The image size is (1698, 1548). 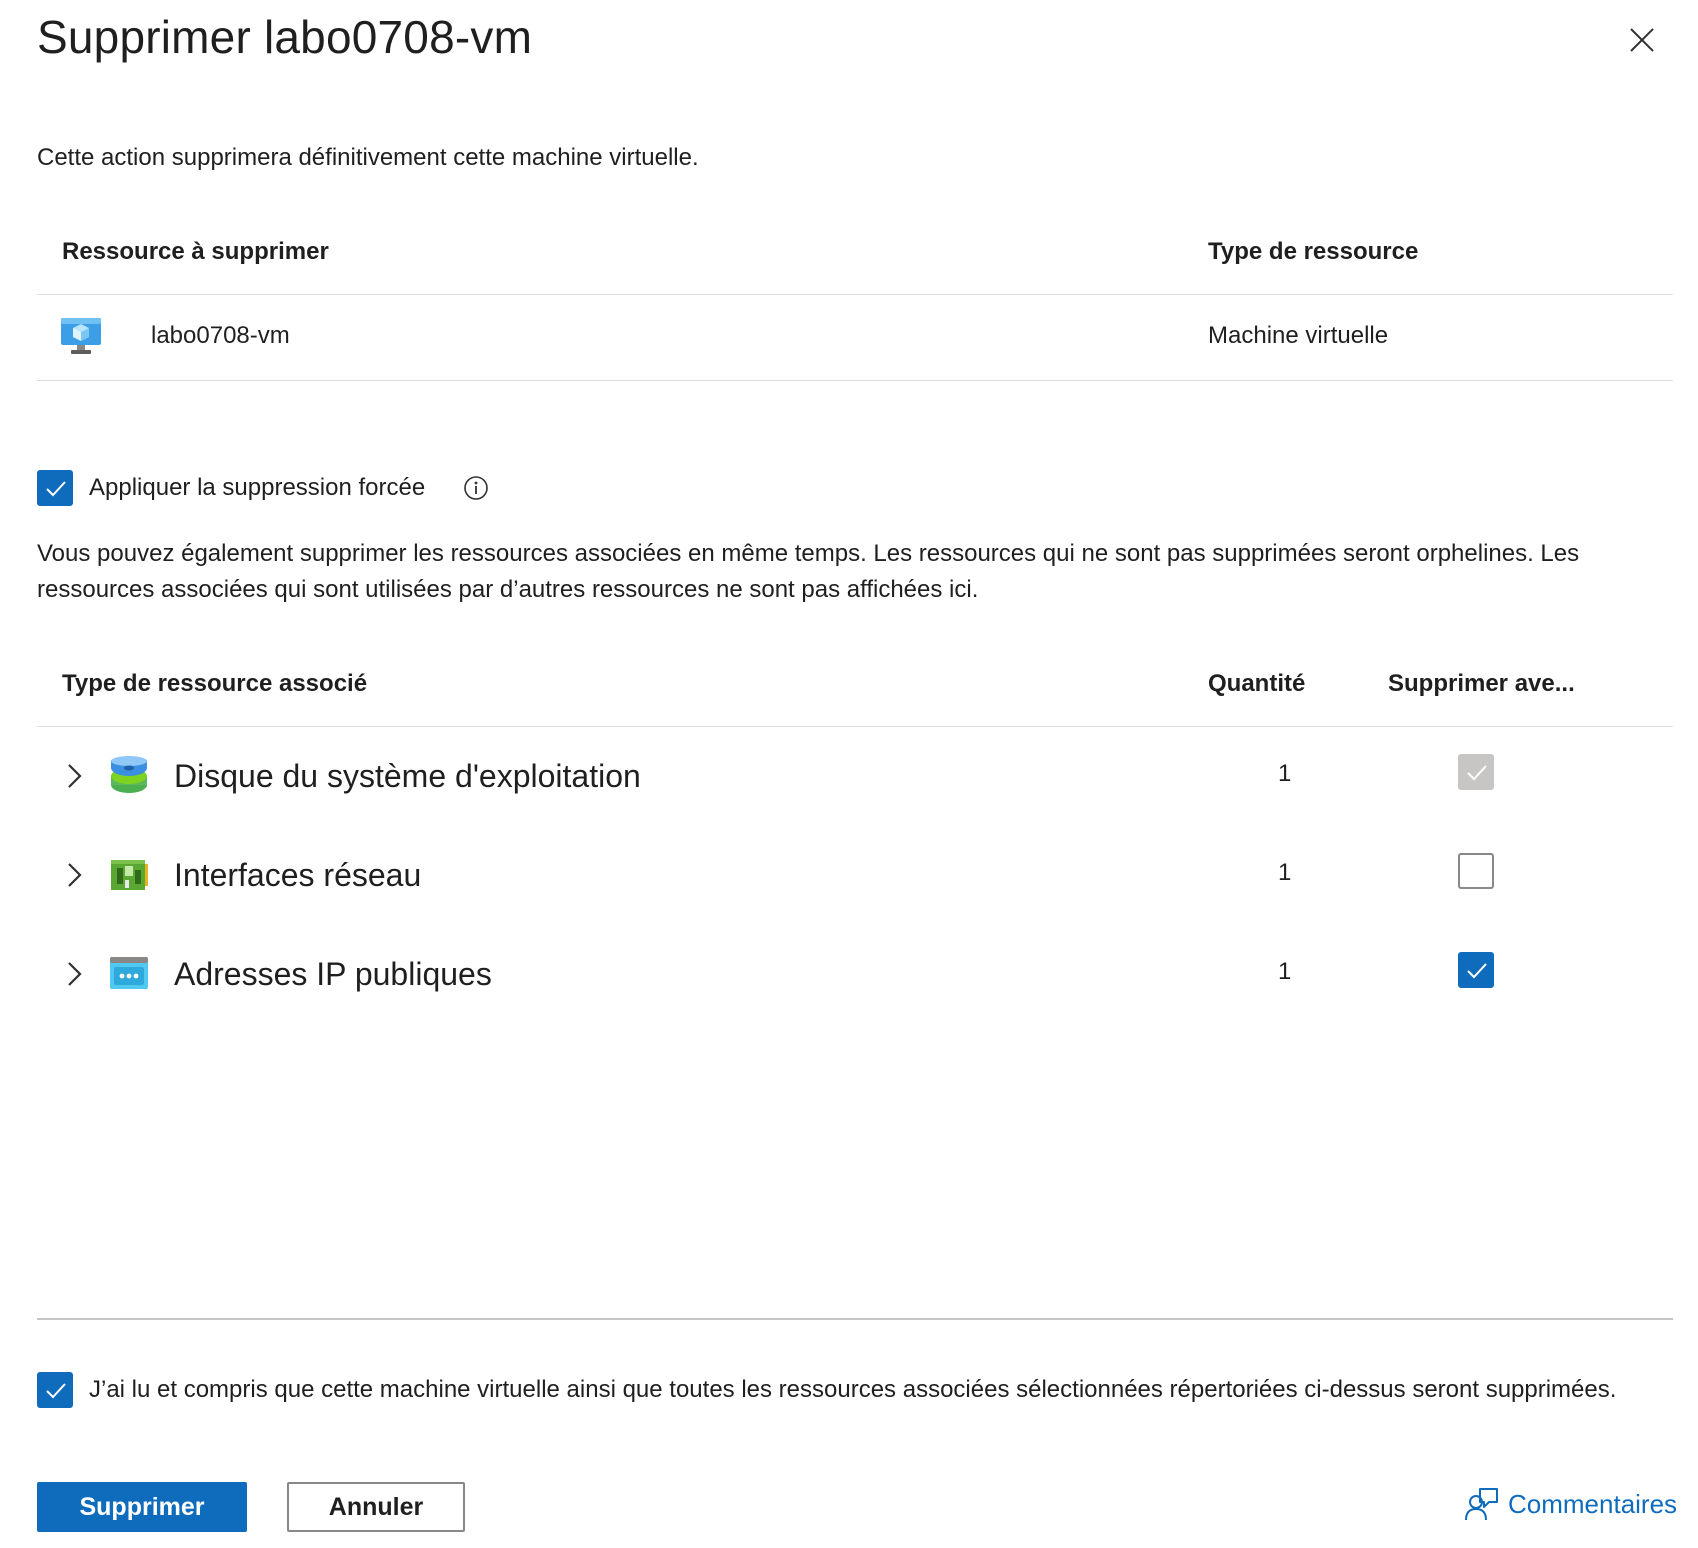 What do you see at coordinates (129, 973) in the screenshot?
I see `public-ip-icon` at bounding box center [129, 973].